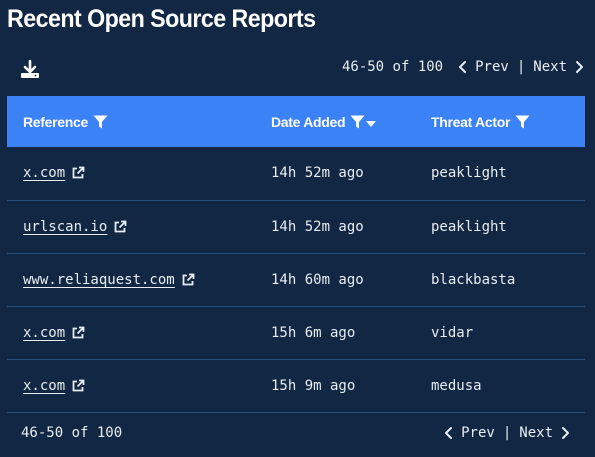 This screenshot has height=457, width=595. I want to click on column-header-threat-actor: Threat Actor, so click(508, 121).